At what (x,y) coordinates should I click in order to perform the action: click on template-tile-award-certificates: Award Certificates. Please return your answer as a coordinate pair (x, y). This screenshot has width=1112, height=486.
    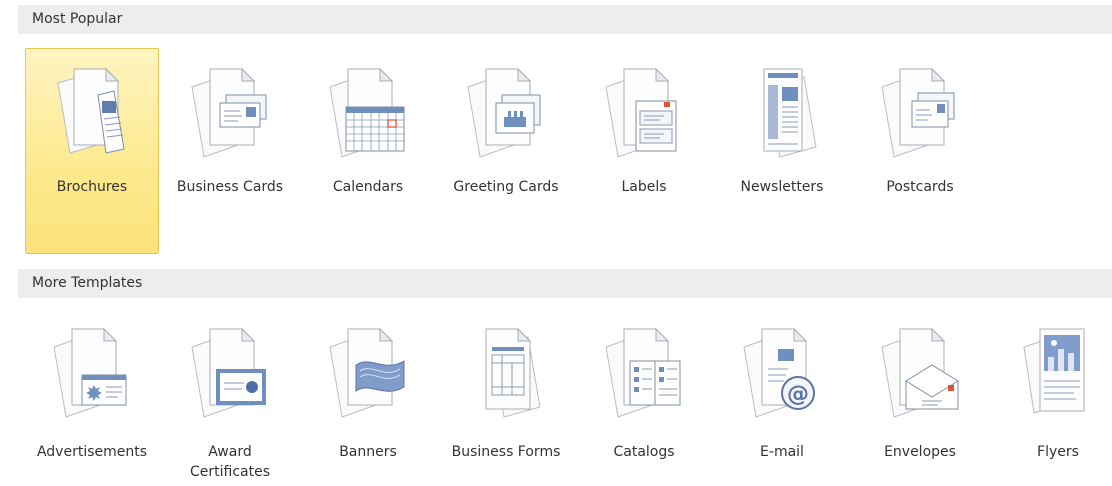
    Looking at the image, I should click on (230, 396).